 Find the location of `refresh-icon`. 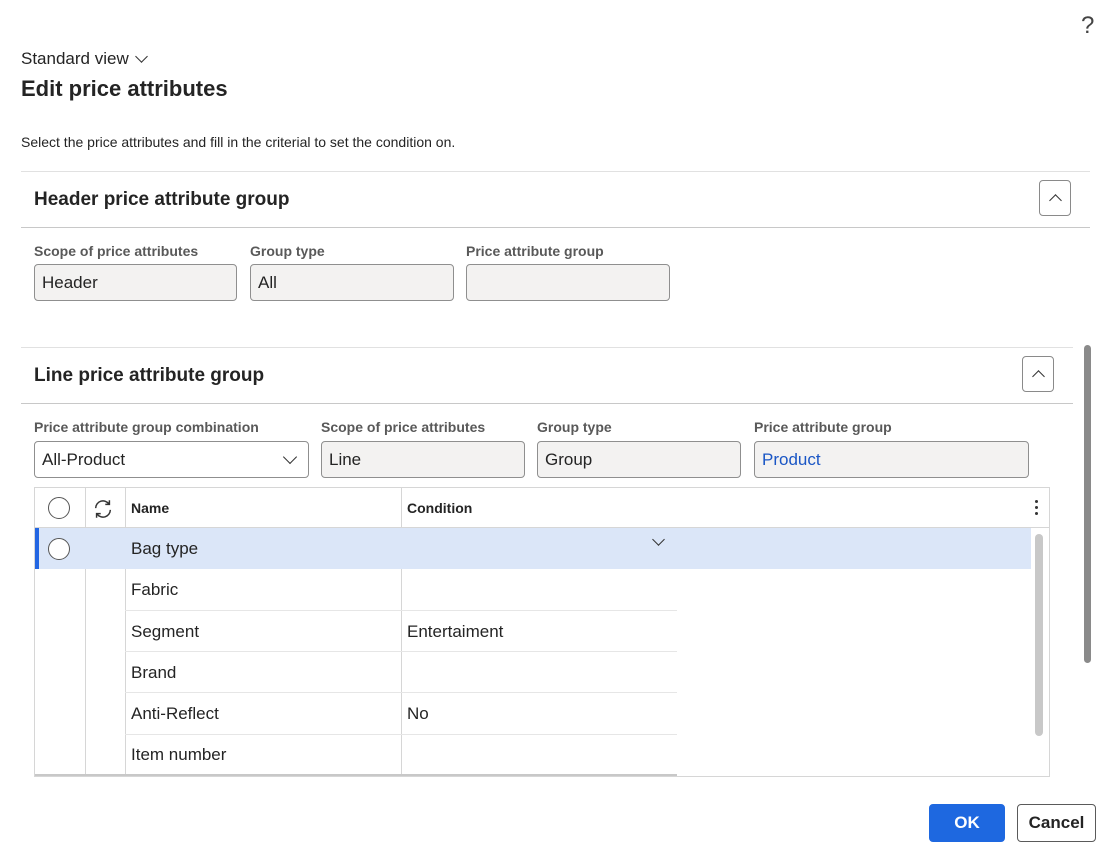

refresh-icon is located at coordinates (103, 509).